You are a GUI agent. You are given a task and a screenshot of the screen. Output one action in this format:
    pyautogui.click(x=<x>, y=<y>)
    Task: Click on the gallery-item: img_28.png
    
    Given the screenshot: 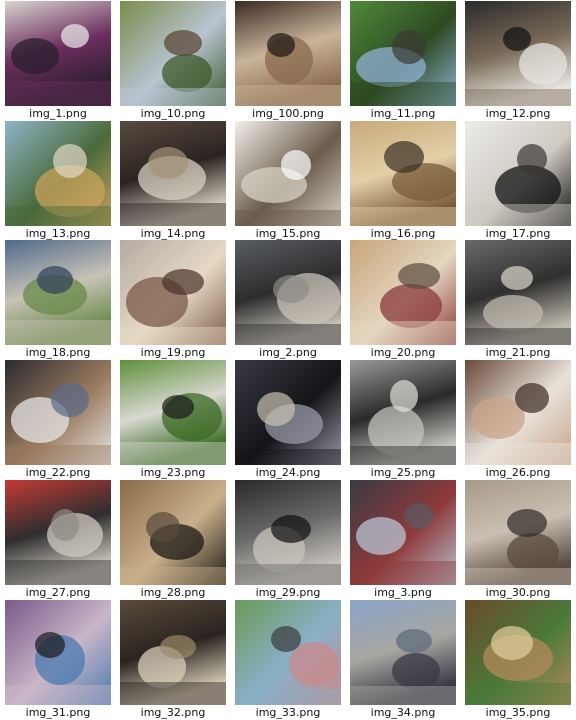 What is the action you would take?
    pyautogui.click(x=173, y=540)
    